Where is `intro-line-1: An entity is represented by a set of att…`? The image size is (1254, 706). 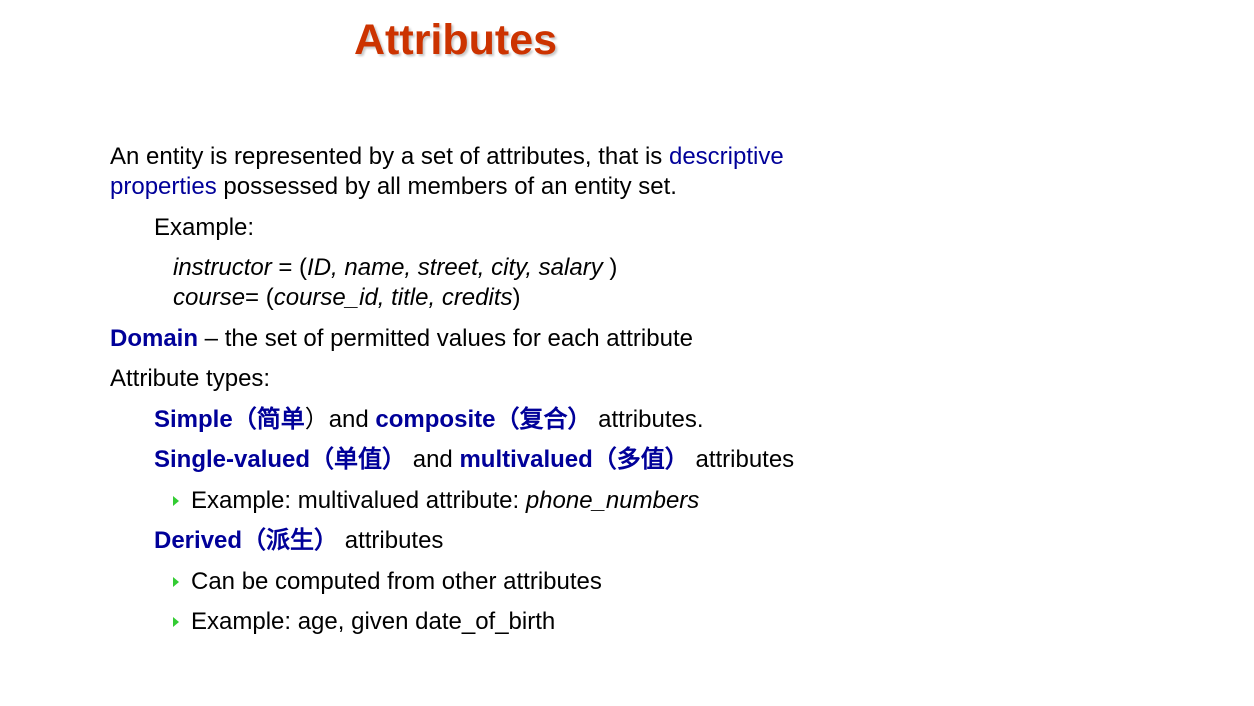 intro-line-1: An entity is represented by a set of att… is located at coordinates (447, 157).